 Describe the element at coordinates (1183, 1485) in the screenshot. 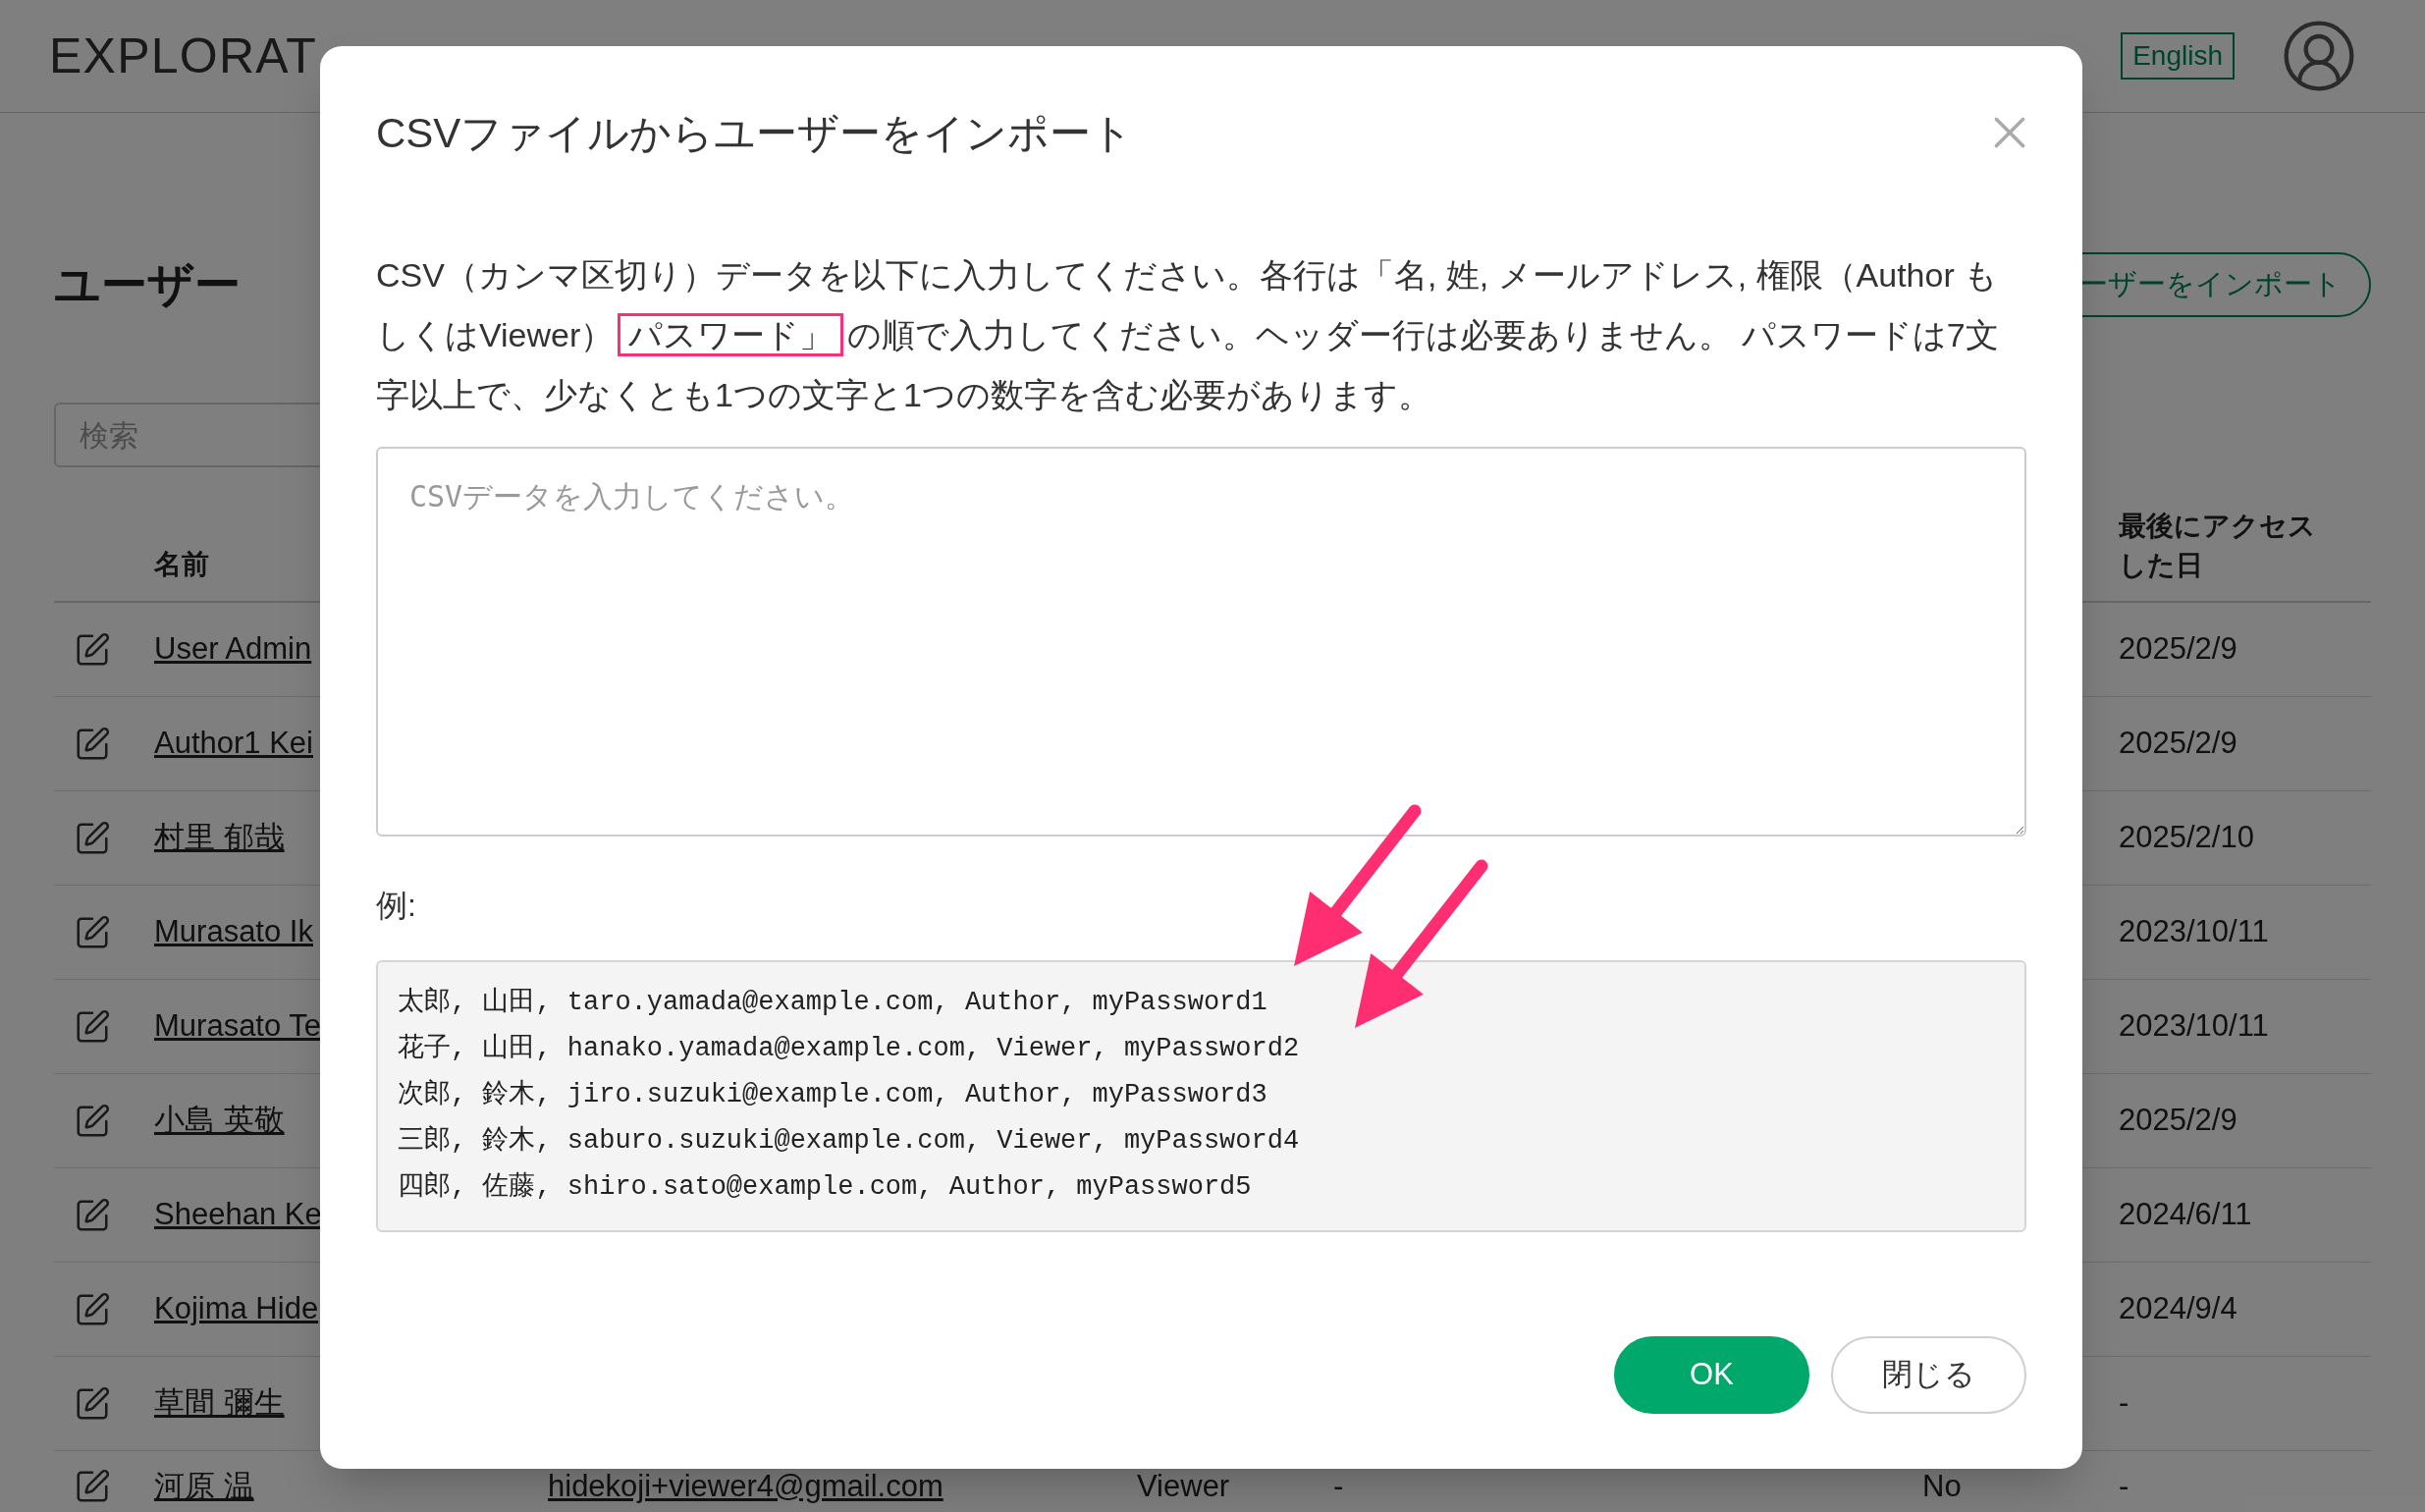

I see `role-text: Viewer` at that location.